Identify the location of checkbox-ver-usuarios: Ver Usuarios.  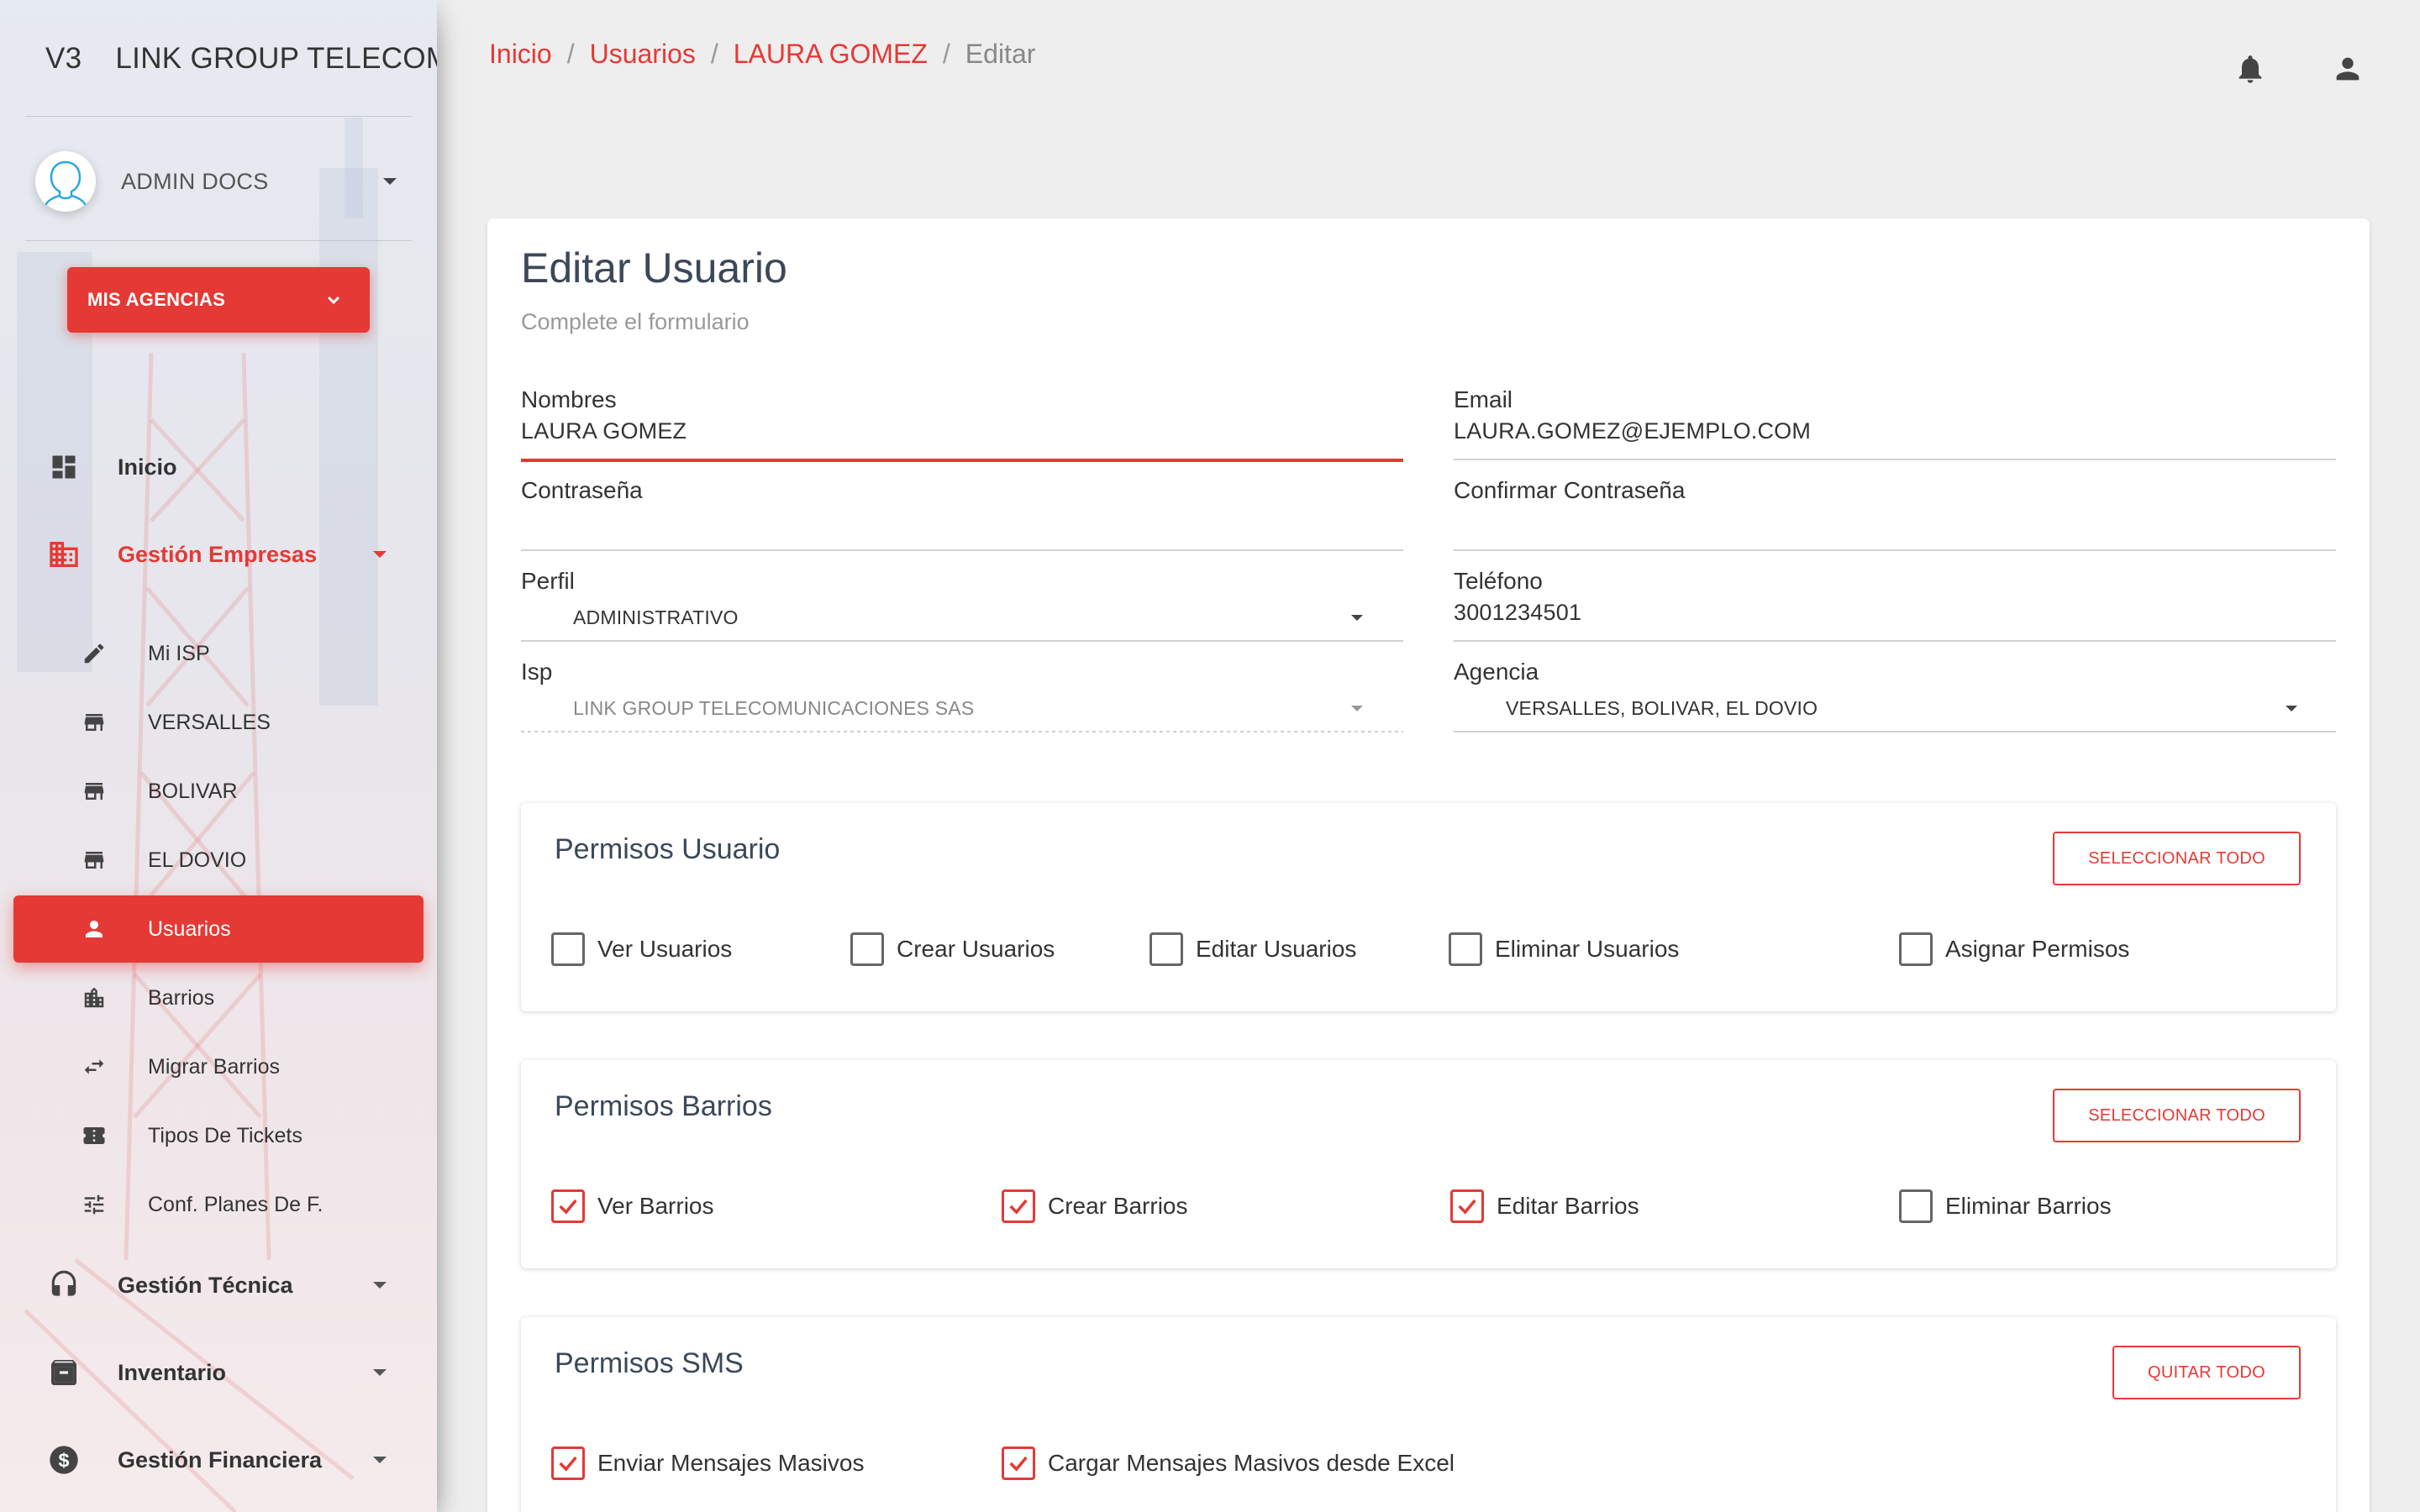
(642, 949).